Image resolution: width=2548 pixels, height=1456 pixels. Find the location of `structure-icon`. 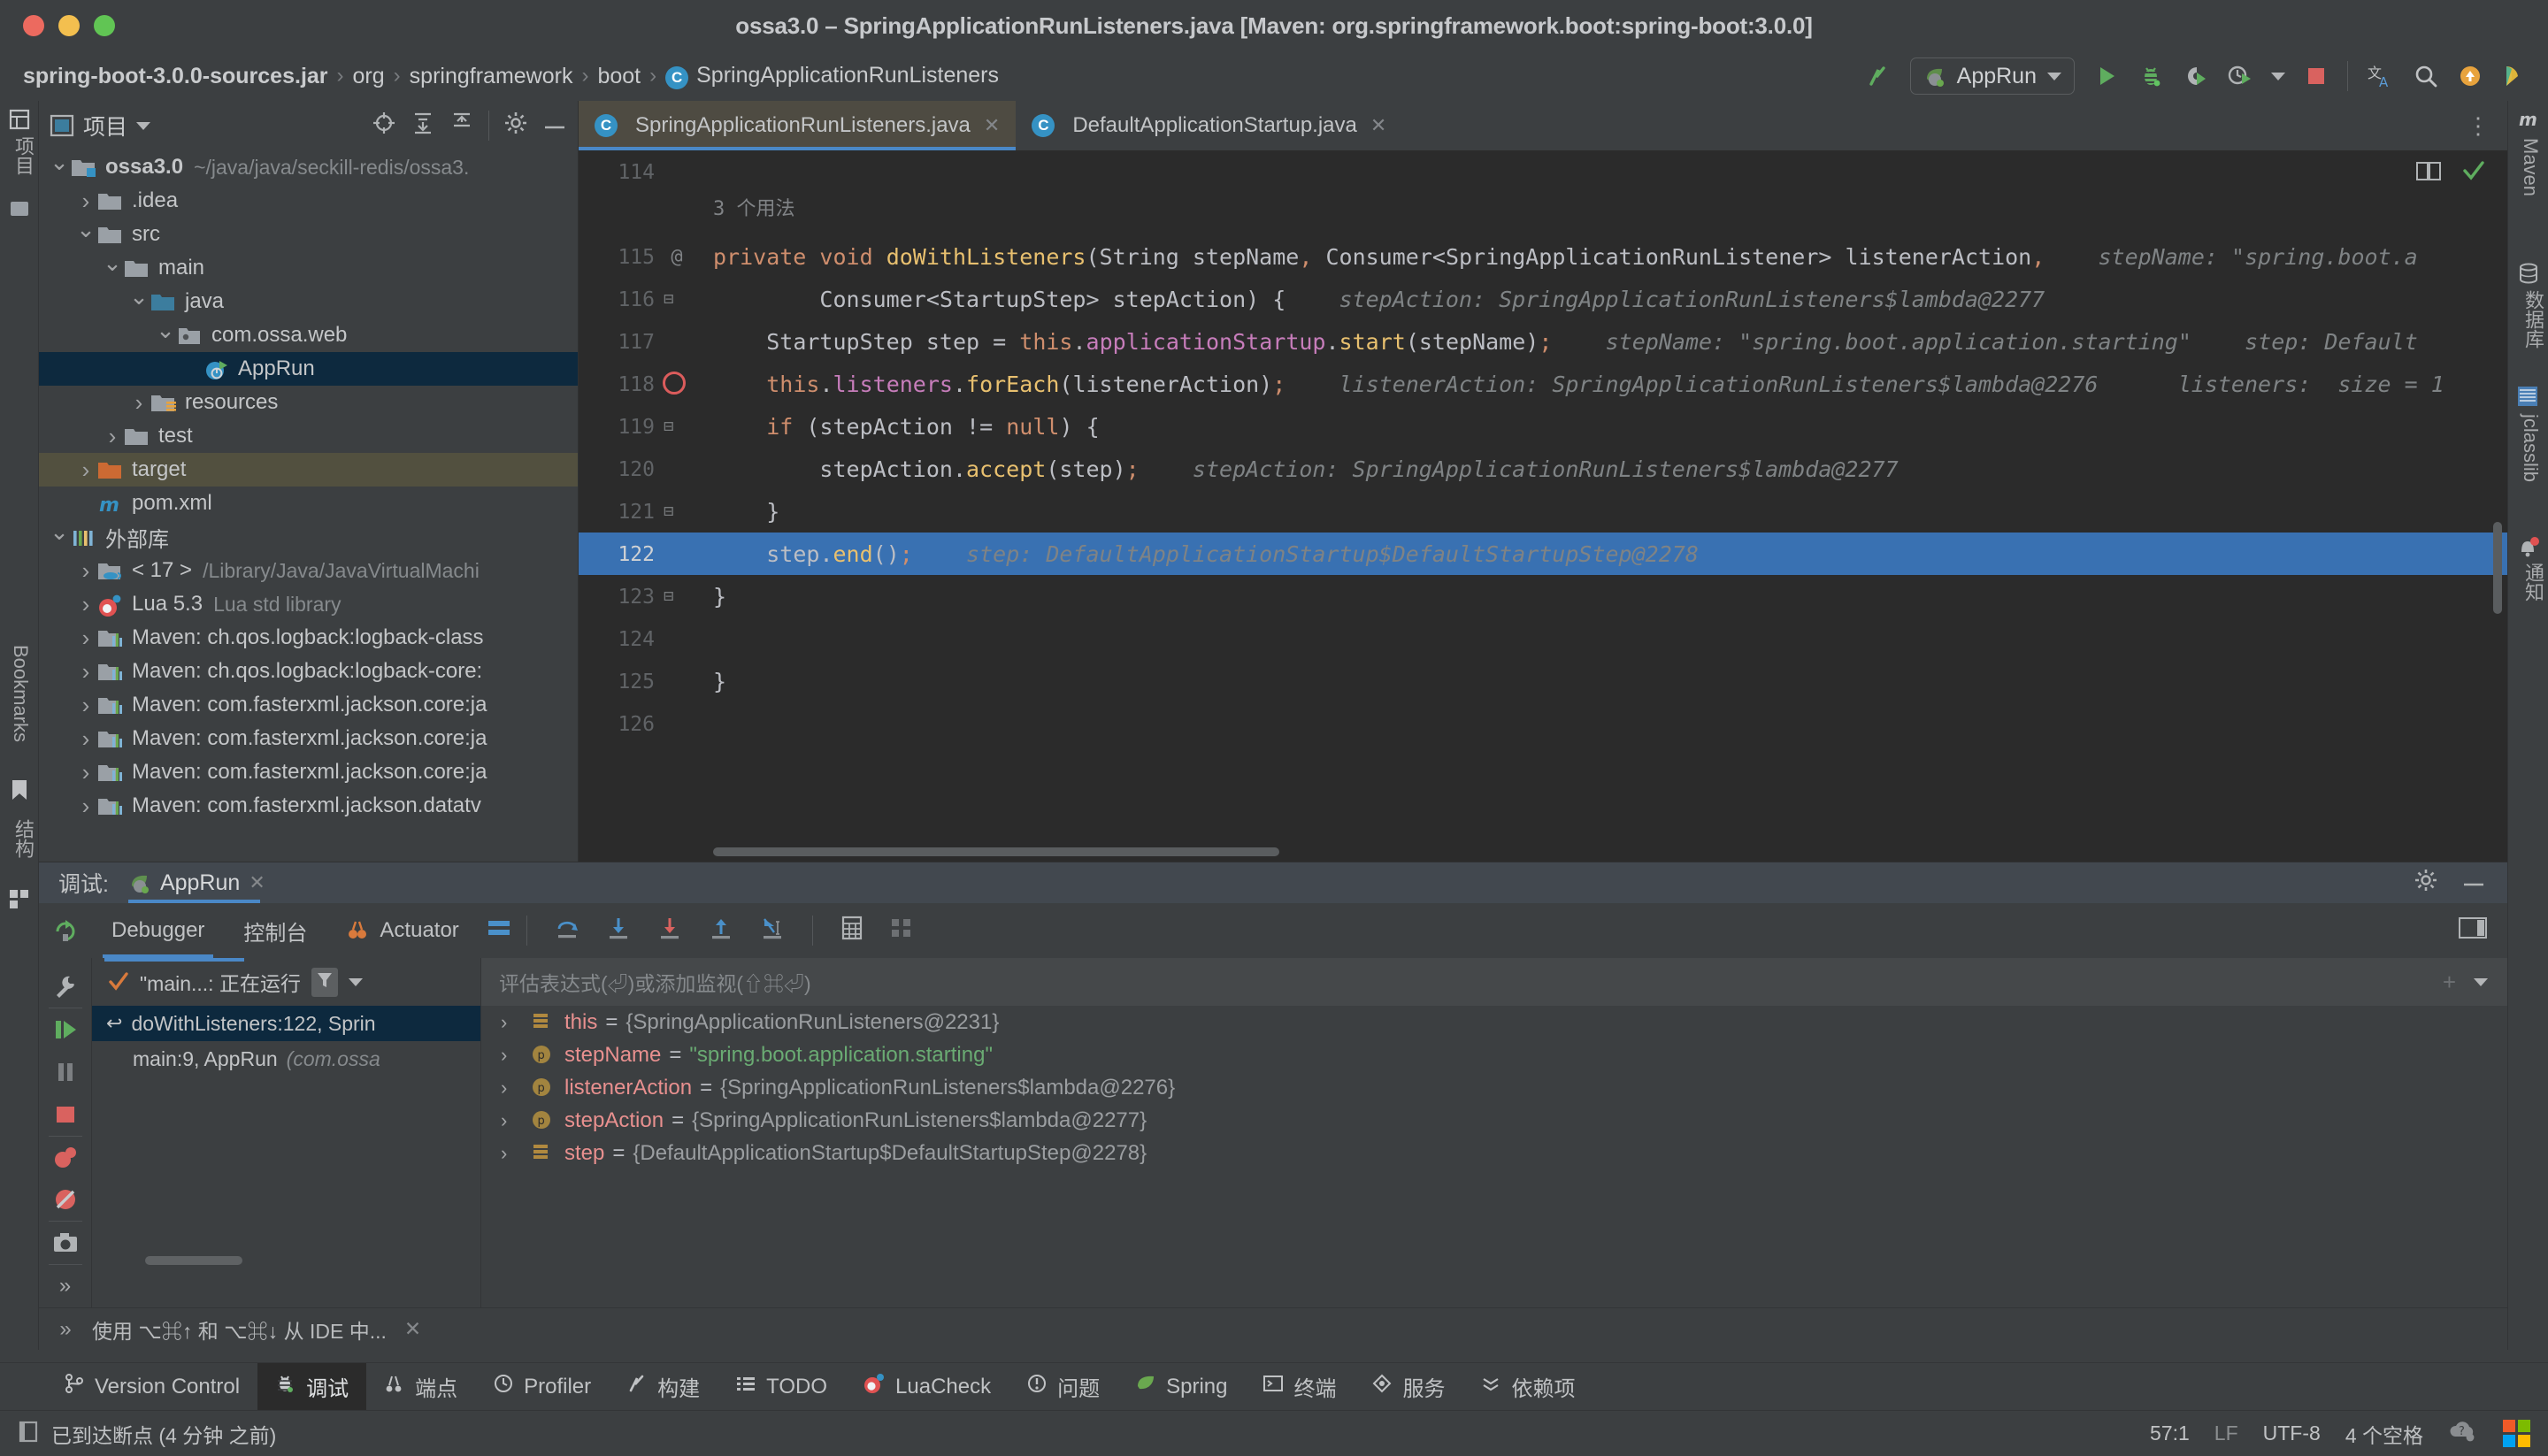

structure-icon is located at coordinates (19, 902).